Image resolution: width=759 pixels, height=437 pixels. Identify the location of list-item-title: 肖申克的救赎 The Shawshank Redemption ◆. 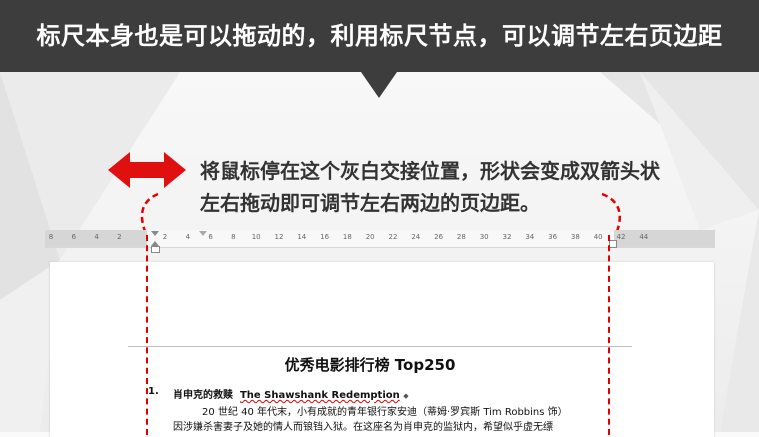
(291, 393).